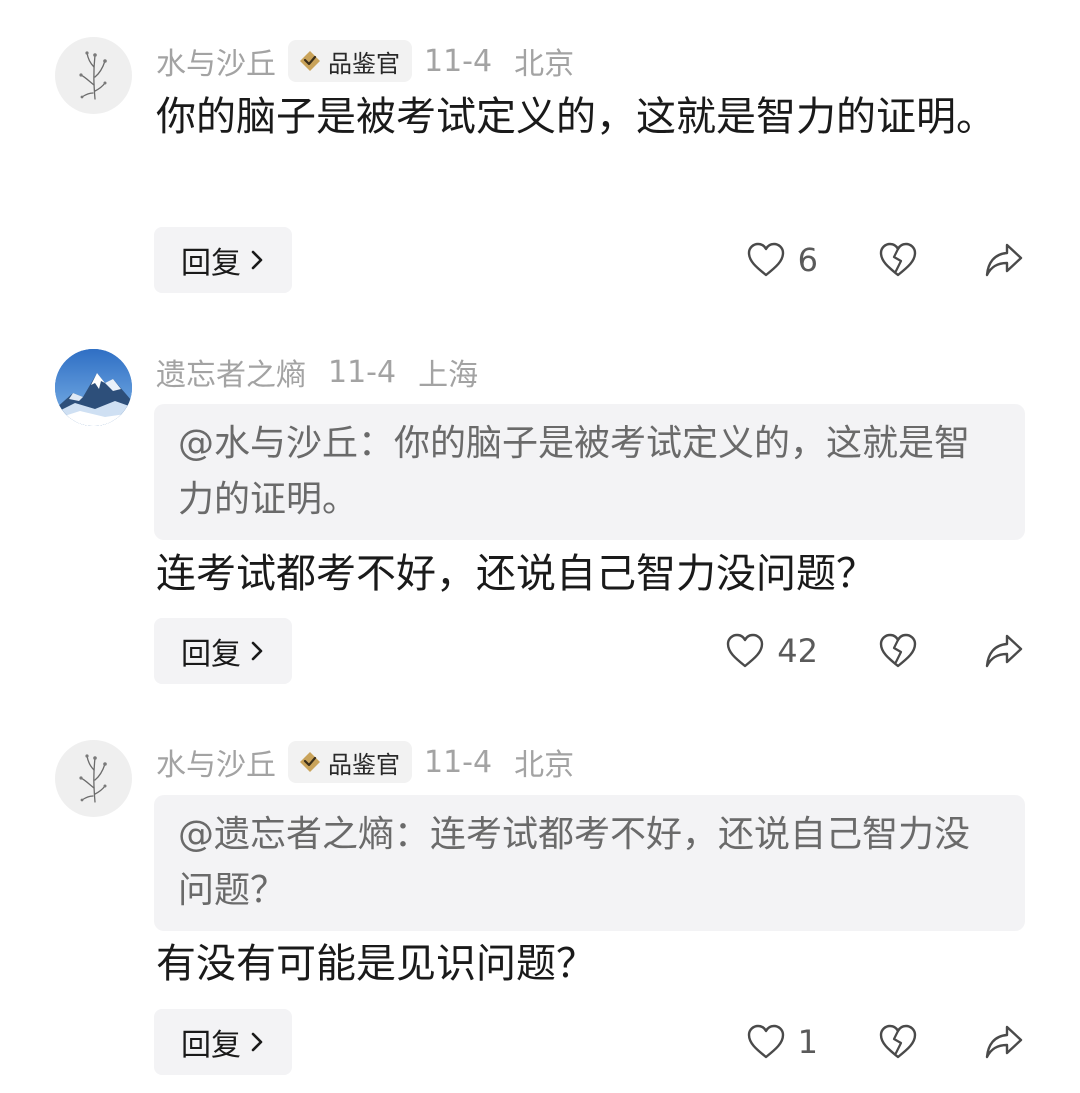 This screenshot has width=1080, height=1093. What do you see at coordinates (807, 1042) in the screenshot?
I see `like-count: 1` at bounding box center [807, 1042].